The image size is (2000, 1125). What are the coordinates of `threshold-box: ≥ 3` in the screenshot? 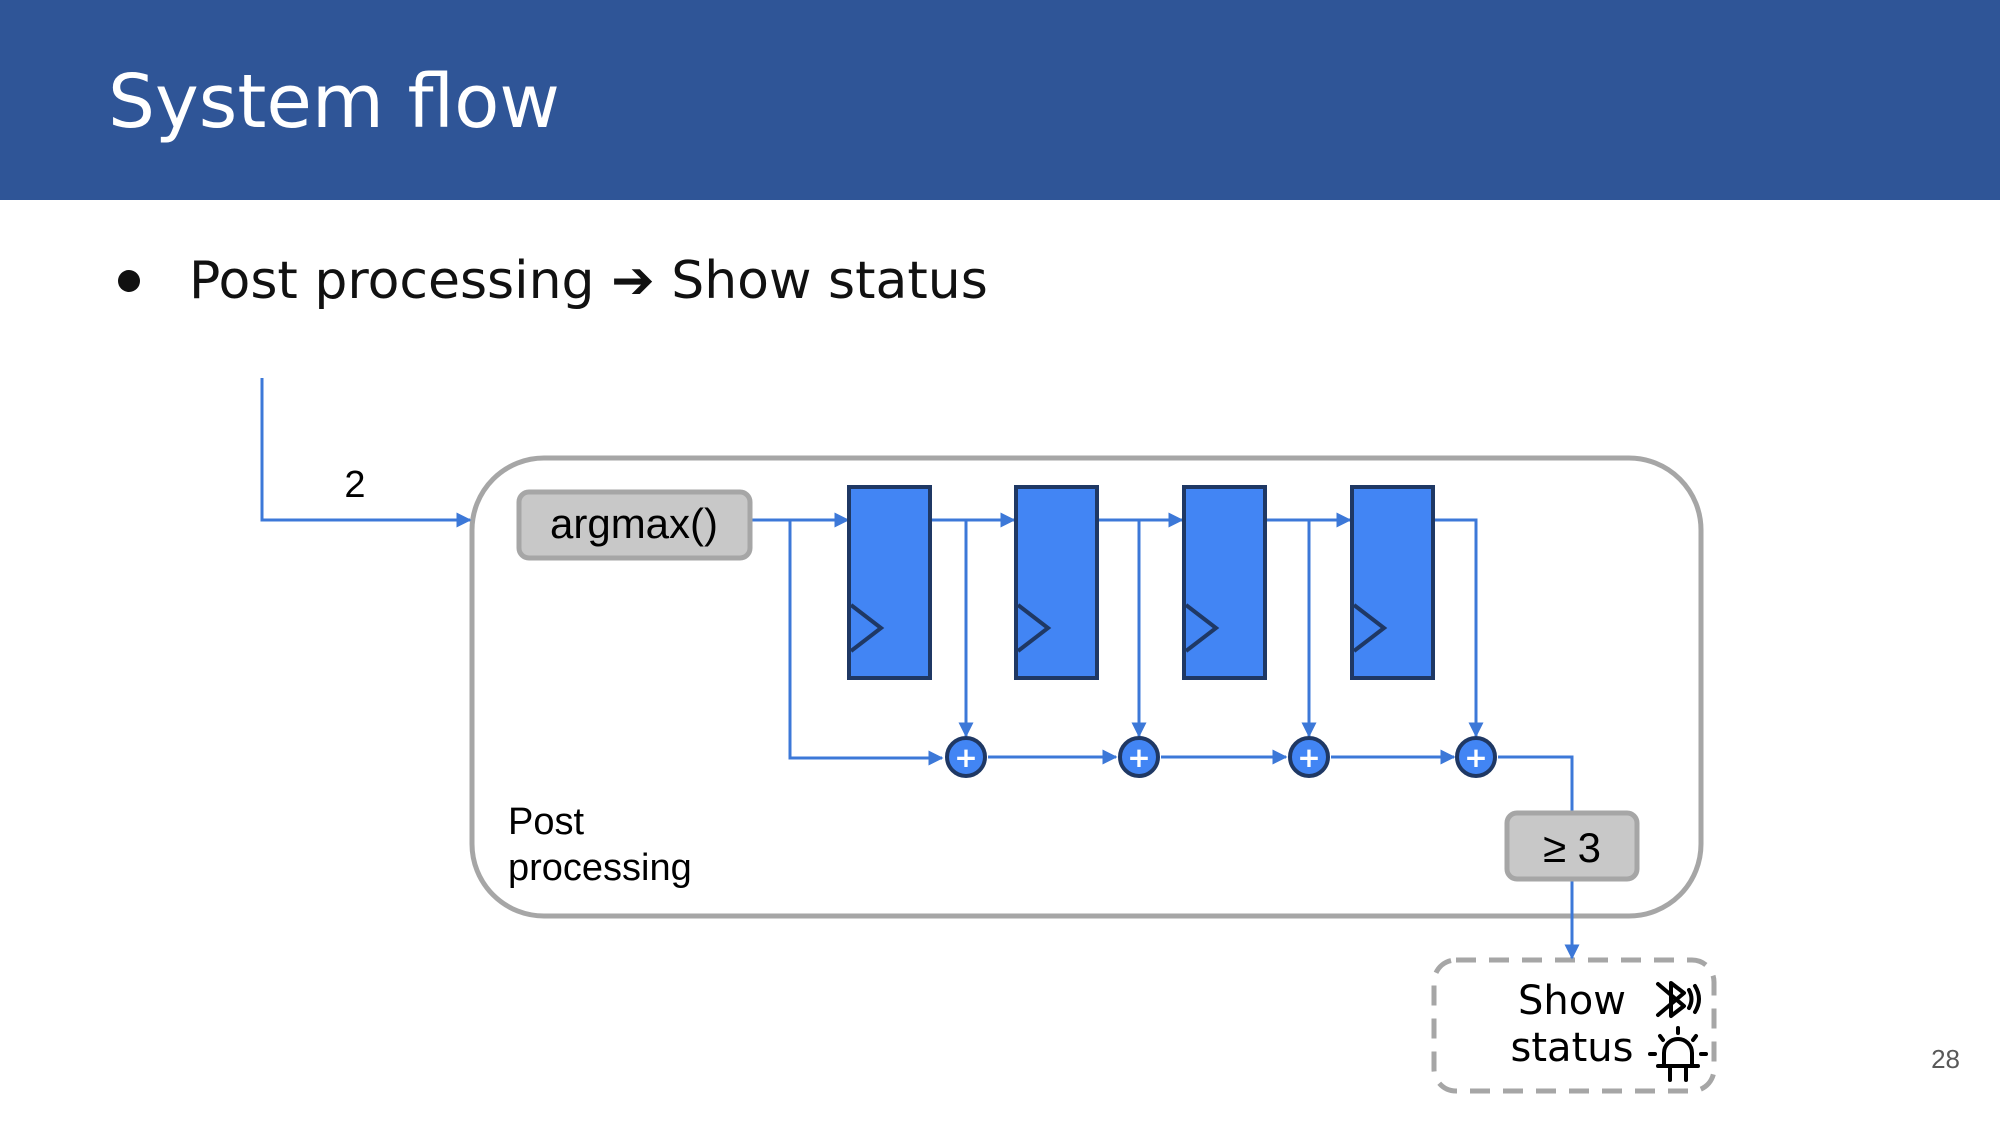 It's located at (1572, 846).